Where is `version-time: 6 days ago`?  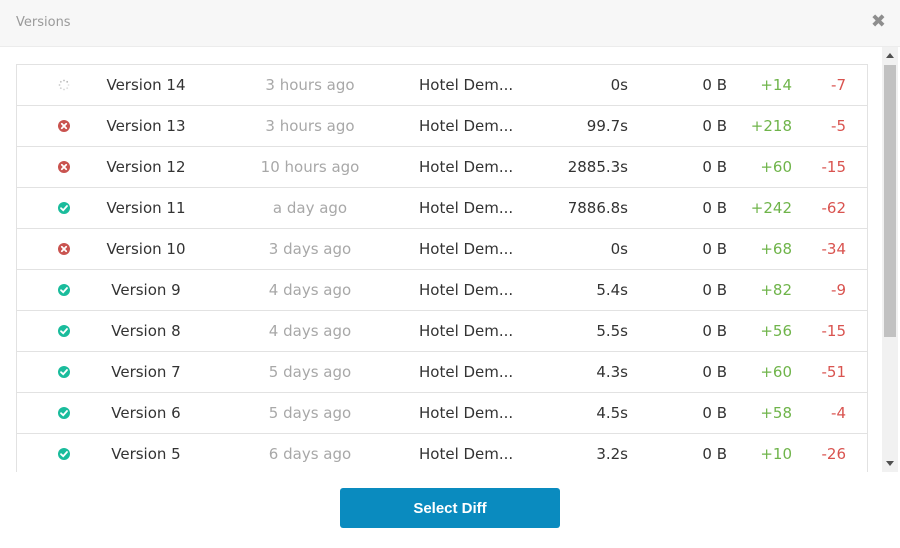 version-time: 6 days ago is located at coordinates (310, 454).